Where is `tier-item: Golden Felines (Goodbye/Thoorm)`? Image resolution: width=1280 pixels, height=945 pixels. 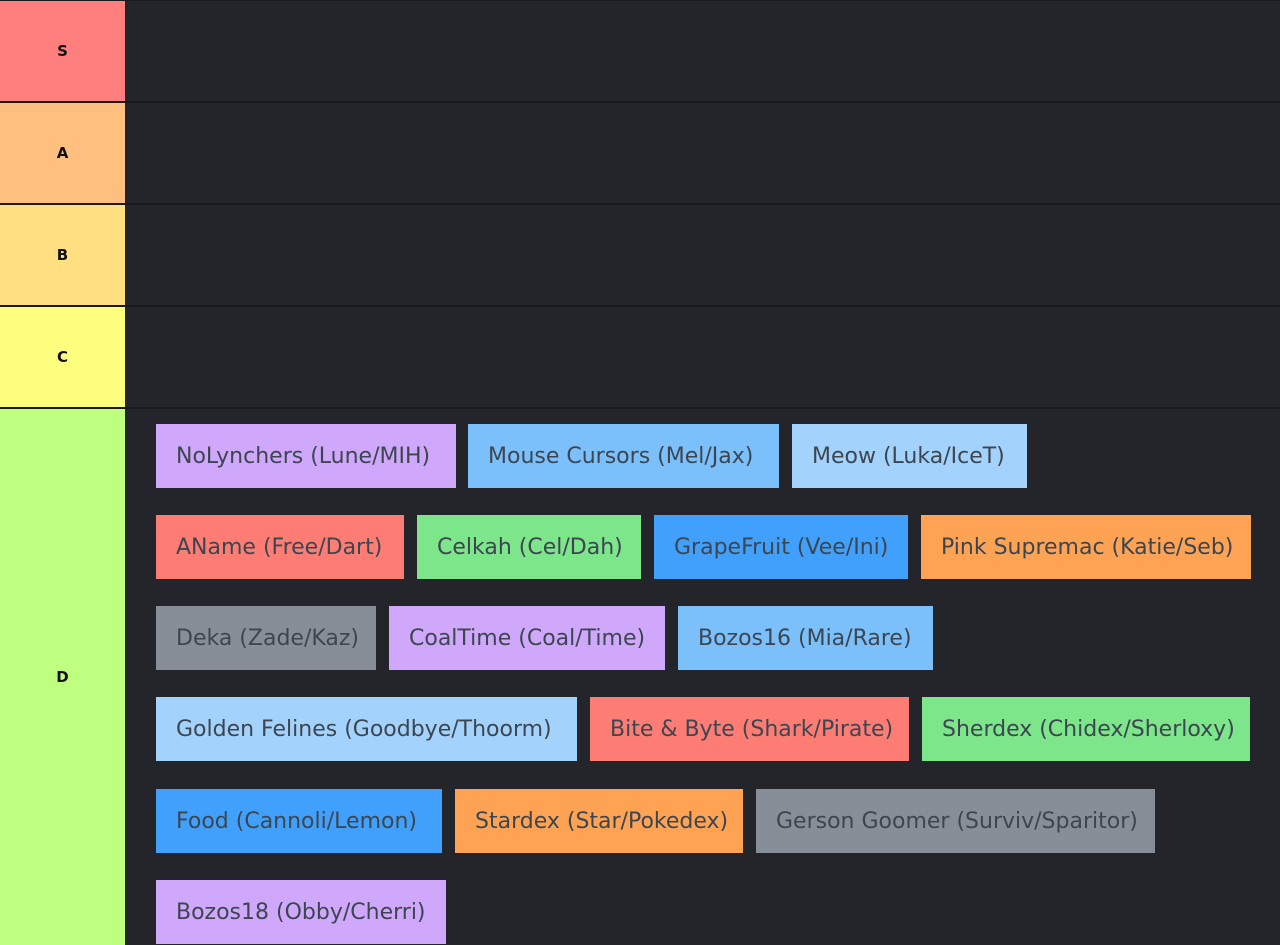
tier-item: Golden Felines (Goodbye/Thoorm) is located at coordinates (366, 729).